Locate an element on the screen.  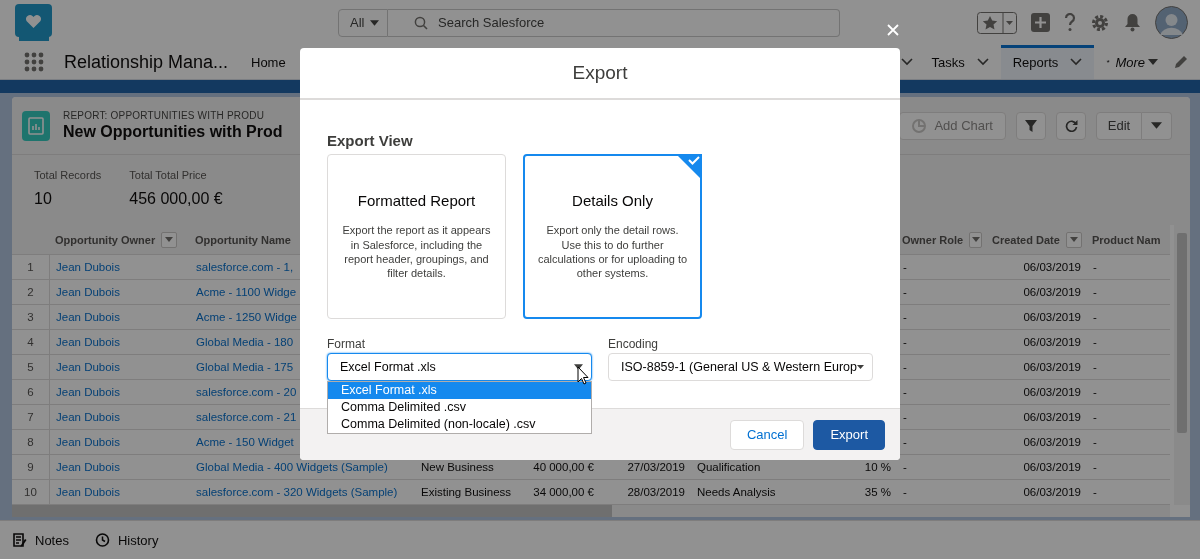
report-type-label: REPORT: OPPORTUNITIES WITH PRODU is located at coordinates (164, 115).